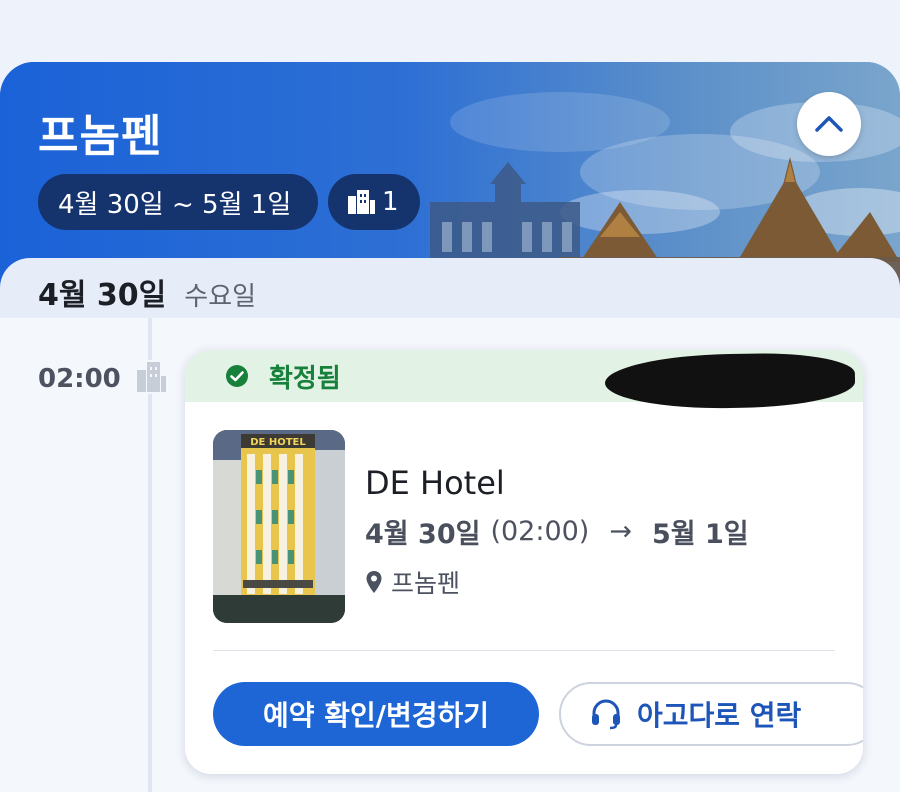 Image resolution: width=900 pixels, height=792 pixels. What do you see at coordinates (426, 583) in the screenshot?
I see `location-text: 프놈펜` at bounding box center [426, 583].